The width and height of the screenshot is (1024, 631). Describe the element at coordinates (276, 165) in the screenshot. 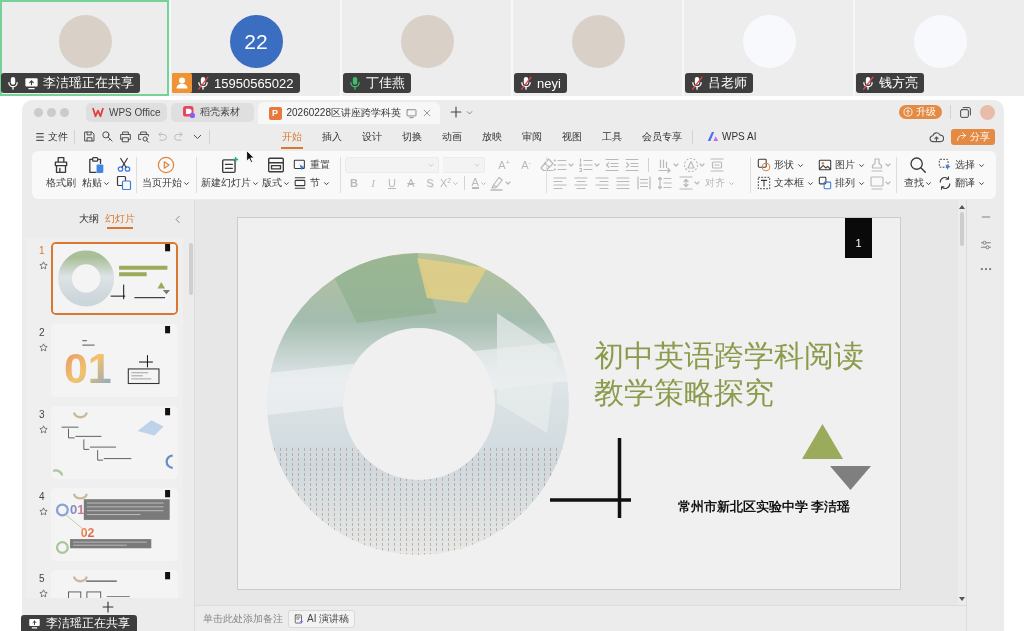

I see `layout-icon` at that location.